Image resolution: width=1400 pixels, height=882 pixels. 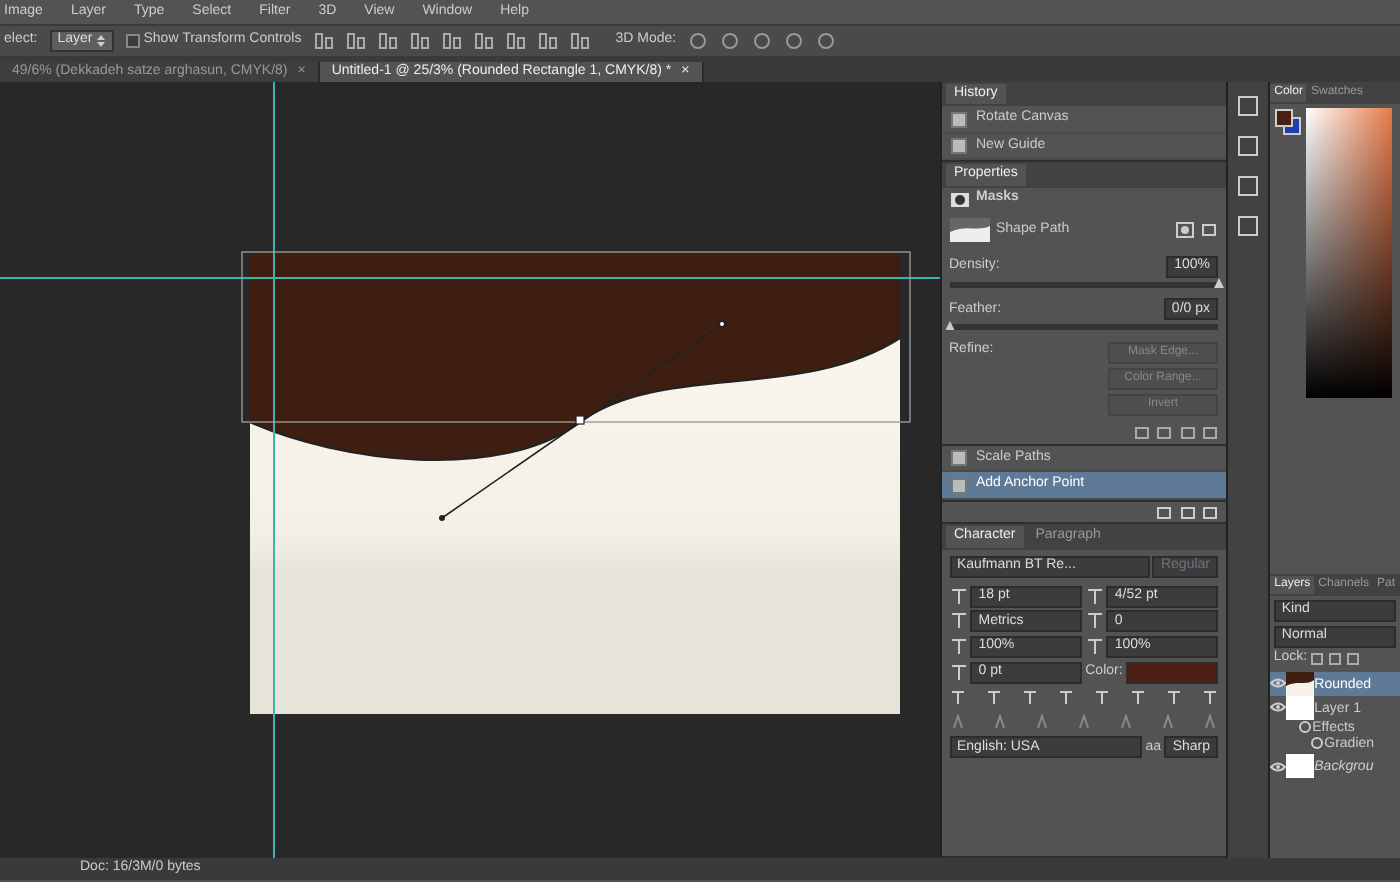 I want to click on vector-mask-icon, so click(x=1209, y=229).